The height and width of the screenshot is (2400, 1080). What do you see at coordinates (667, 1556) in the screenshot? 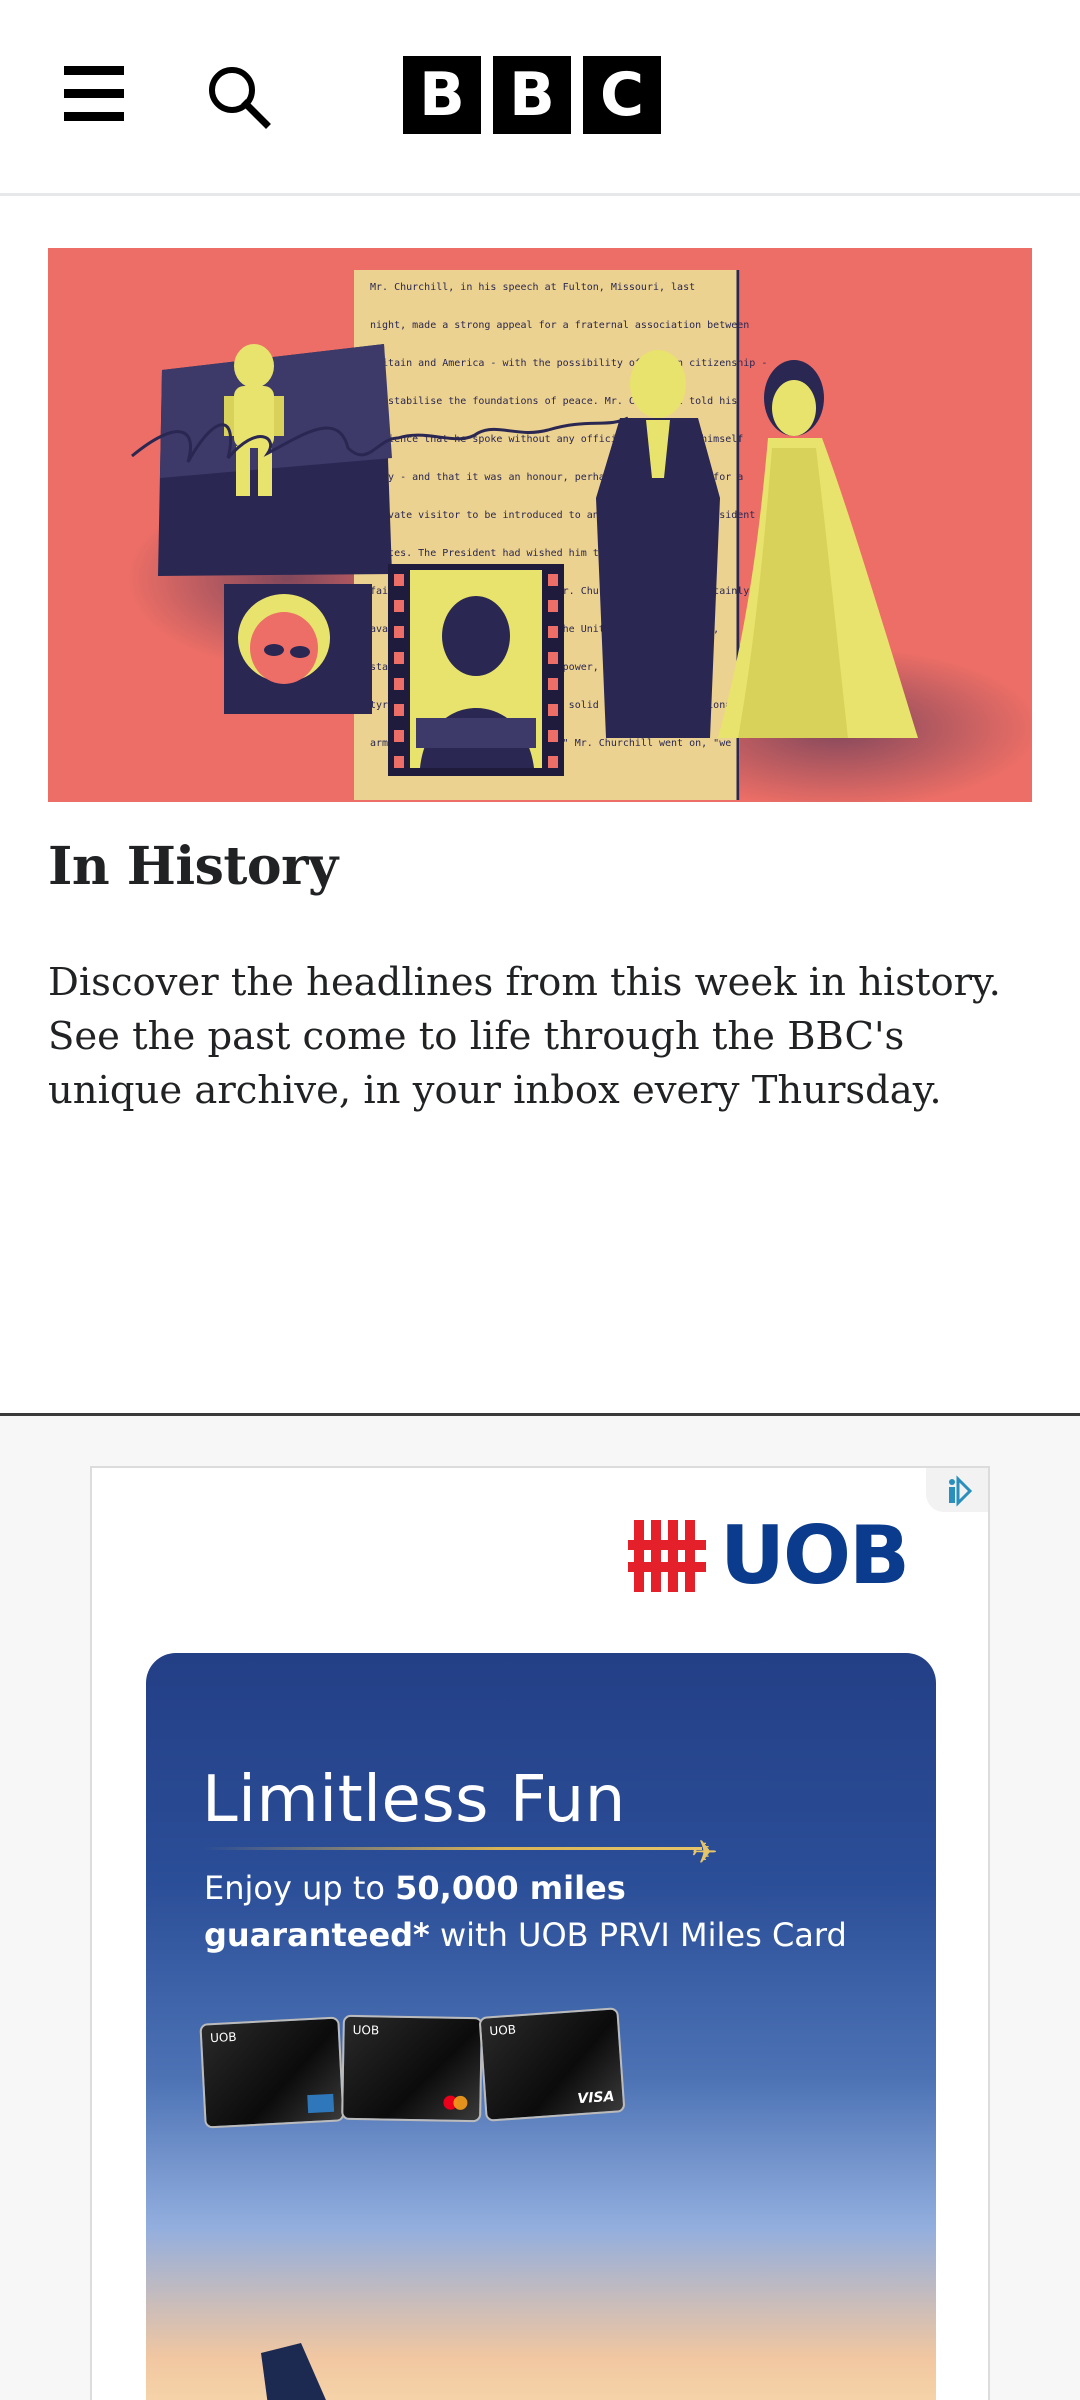
I see `uob-mark-icon` at bounding box center [667, 1556].